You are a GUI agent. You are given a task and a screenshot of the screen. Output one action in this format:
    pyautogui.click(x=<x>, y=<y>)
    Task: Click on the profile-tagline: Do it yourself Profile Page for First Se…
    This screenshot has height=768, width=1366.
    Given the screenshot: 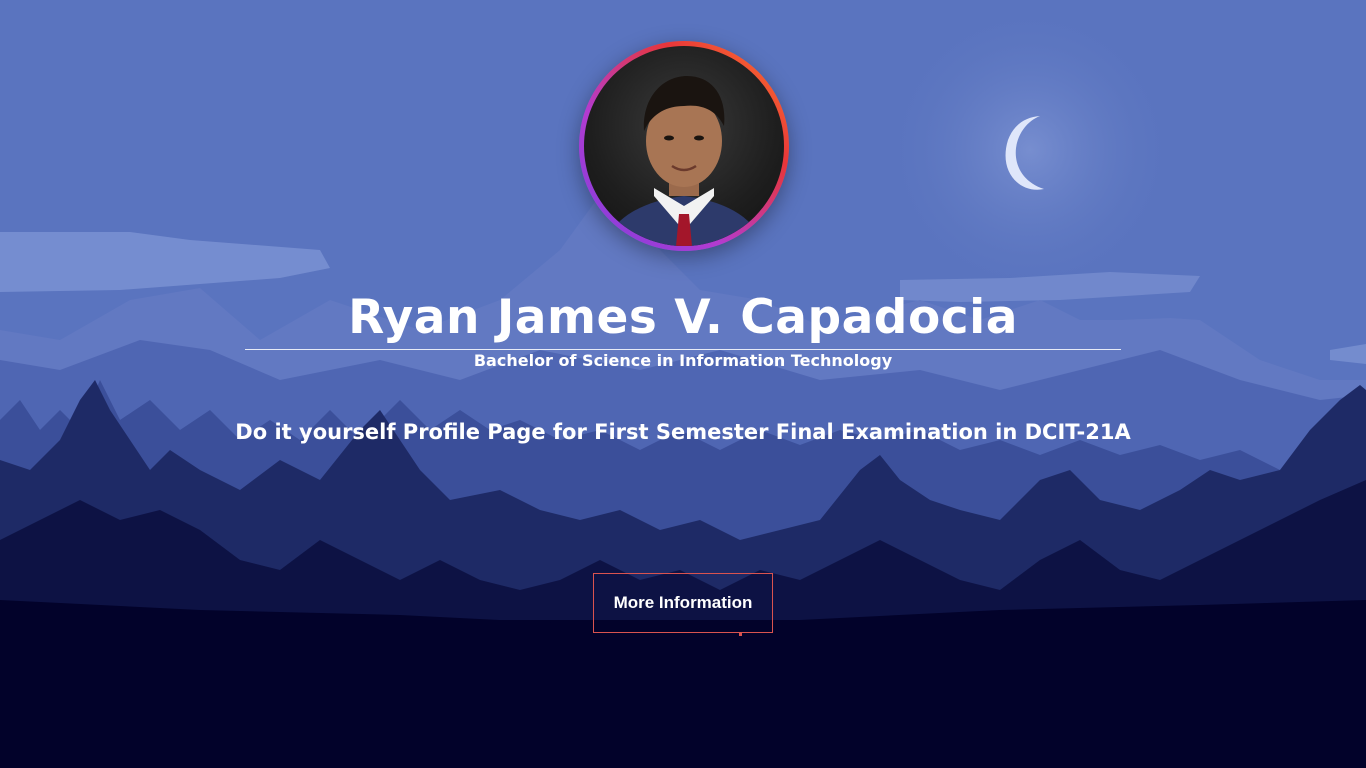 What is the action you would take?
    pyautogui.click(x=683, y=432)
    